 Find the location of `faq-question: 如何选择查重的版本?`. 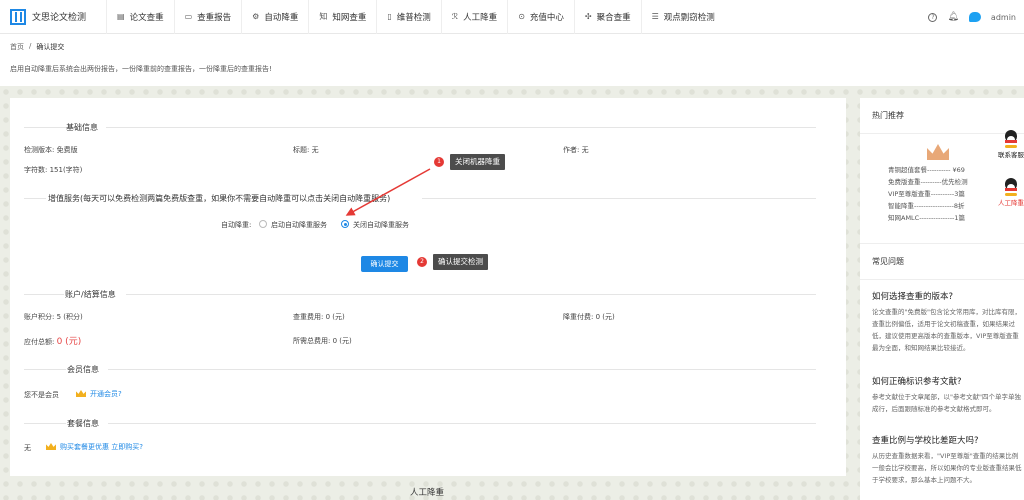

faq-question: 如何选择查重的版本? is located at coordinates (913, 297).